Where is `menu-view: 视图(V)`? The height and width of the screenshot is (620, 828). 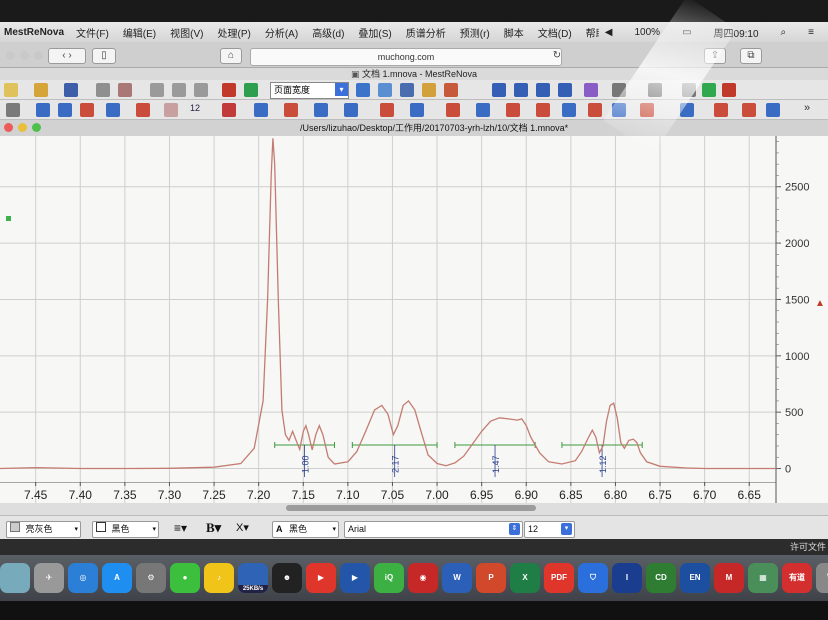
menu-view: 视图(V) is located at coordinates (186, 32).